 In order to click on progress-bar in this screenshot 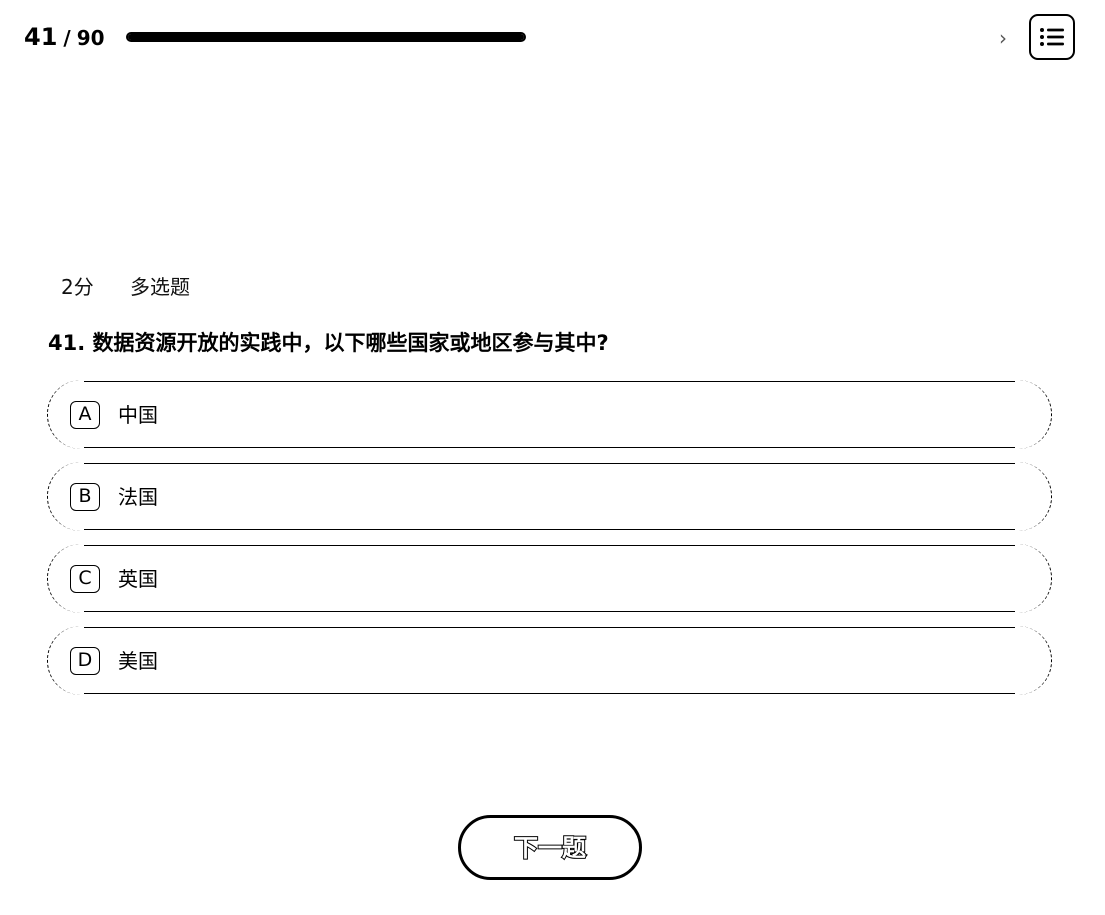, I will do `click(326, 37)`.